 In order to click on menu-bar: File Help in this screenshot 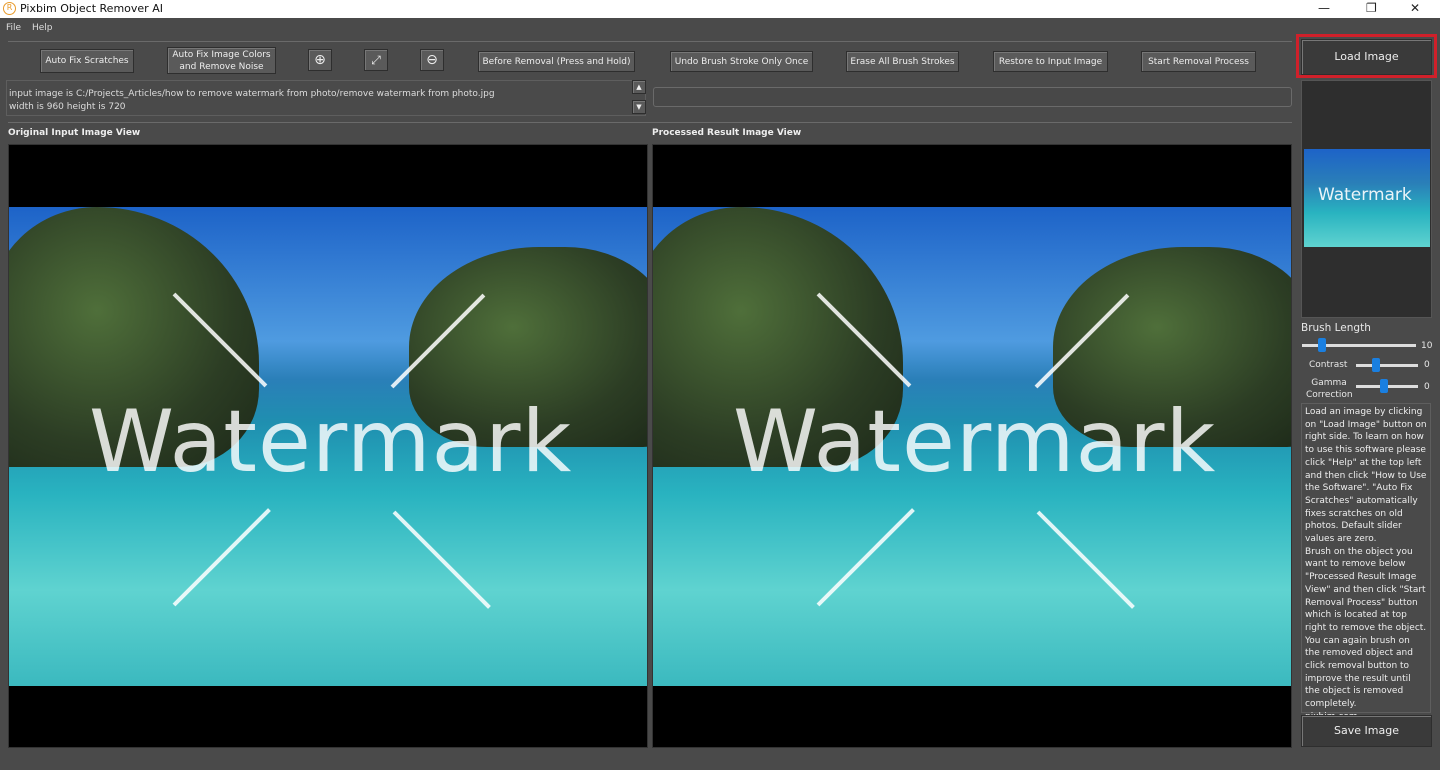, I will do `click(720, 28)`.